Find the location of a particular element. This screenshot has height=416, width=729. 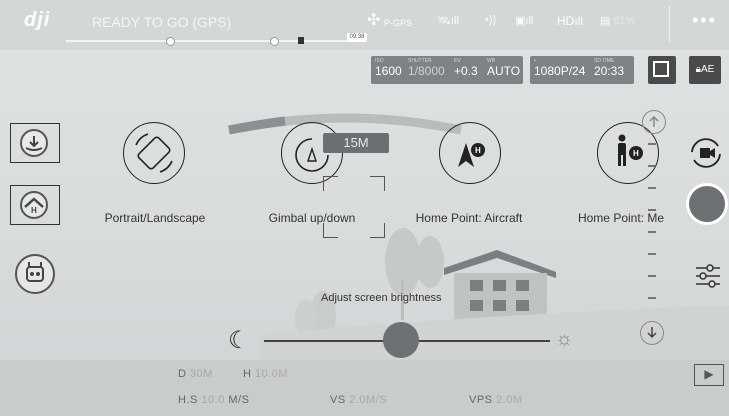

home-point-aircraft-hint: H is located at coordinates (470, 153).